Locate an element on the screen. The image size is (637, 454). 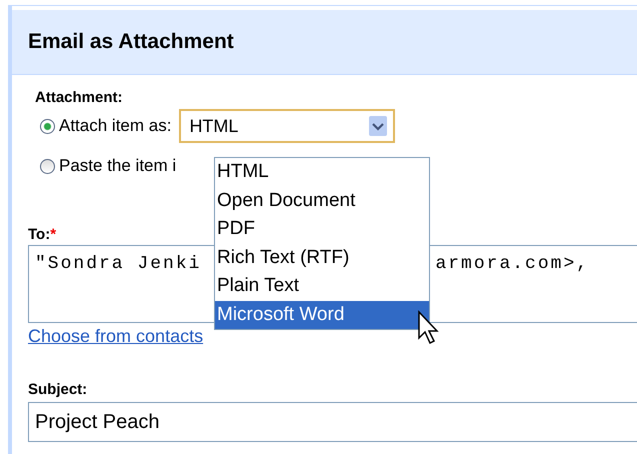
choose-contacts-link: Choose from contacts is located at coordinates (116, 336).